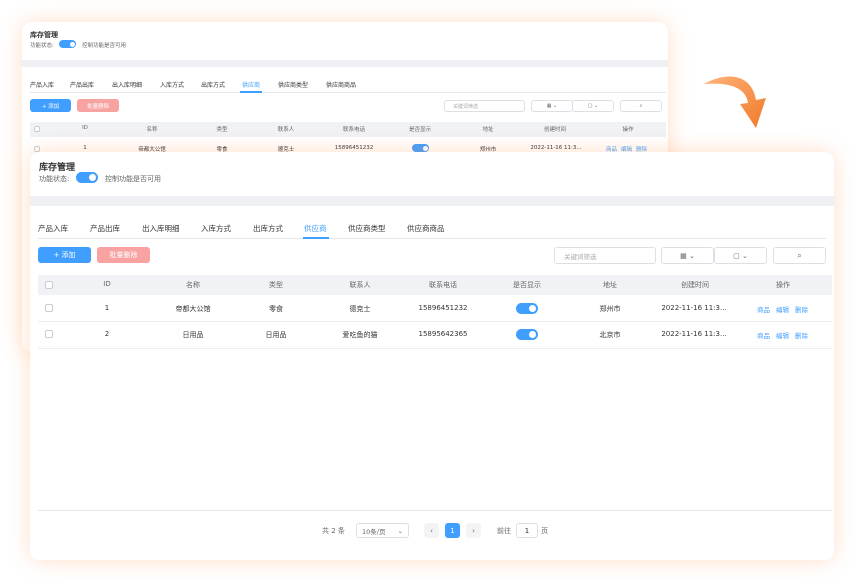 The image size is (858, 587). Describe the element at coordinates (400, 530) in the screenshot. I see `chevron-down-icon: ⌄` at that location.